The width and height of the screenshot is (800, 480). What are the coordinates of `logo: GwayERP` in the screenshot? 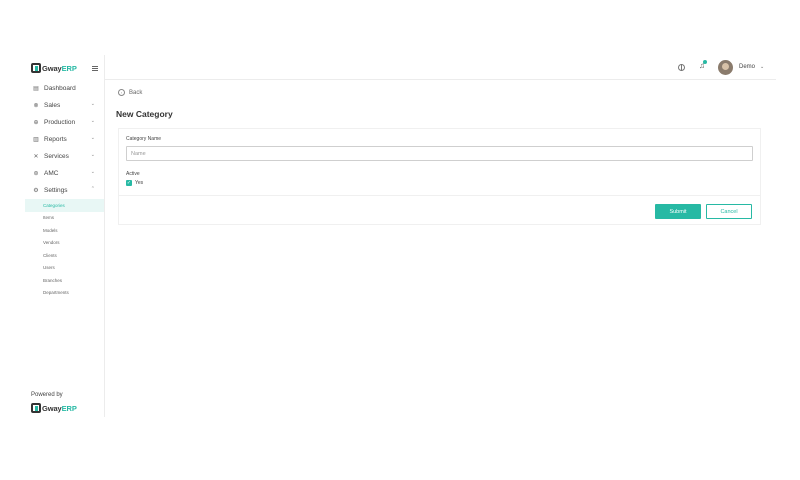 It's located at (54, 68).